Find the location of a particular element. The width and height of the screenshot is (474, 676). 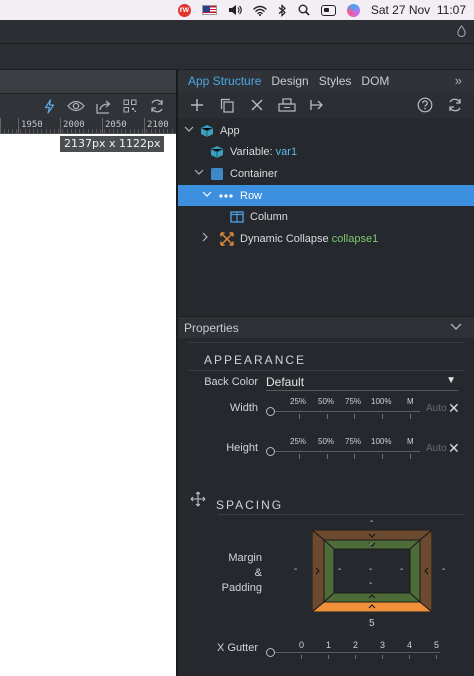

height-slider: 25% 50% 75% 100% M is located at coordinates (343, 448).